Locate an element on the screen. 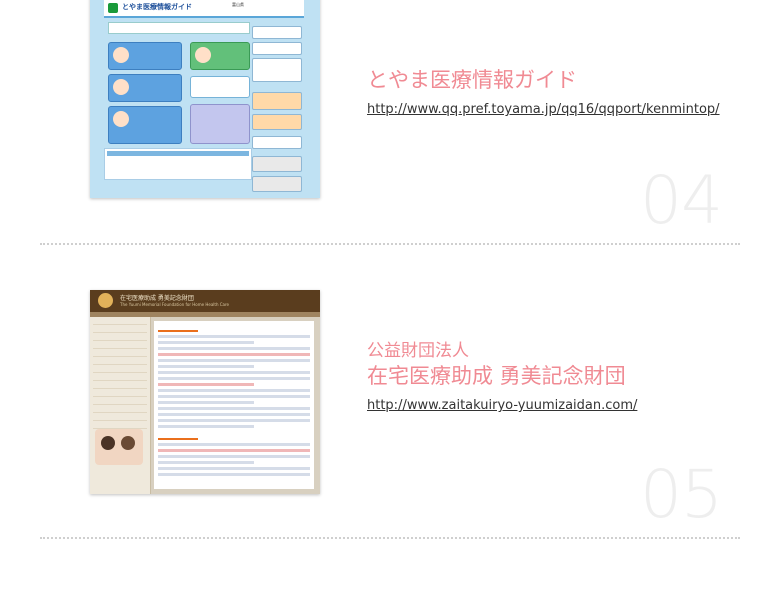 Image resolution: width=780 pixels, height=600 pixels. tile-detail is located at coordinates (145, 88).